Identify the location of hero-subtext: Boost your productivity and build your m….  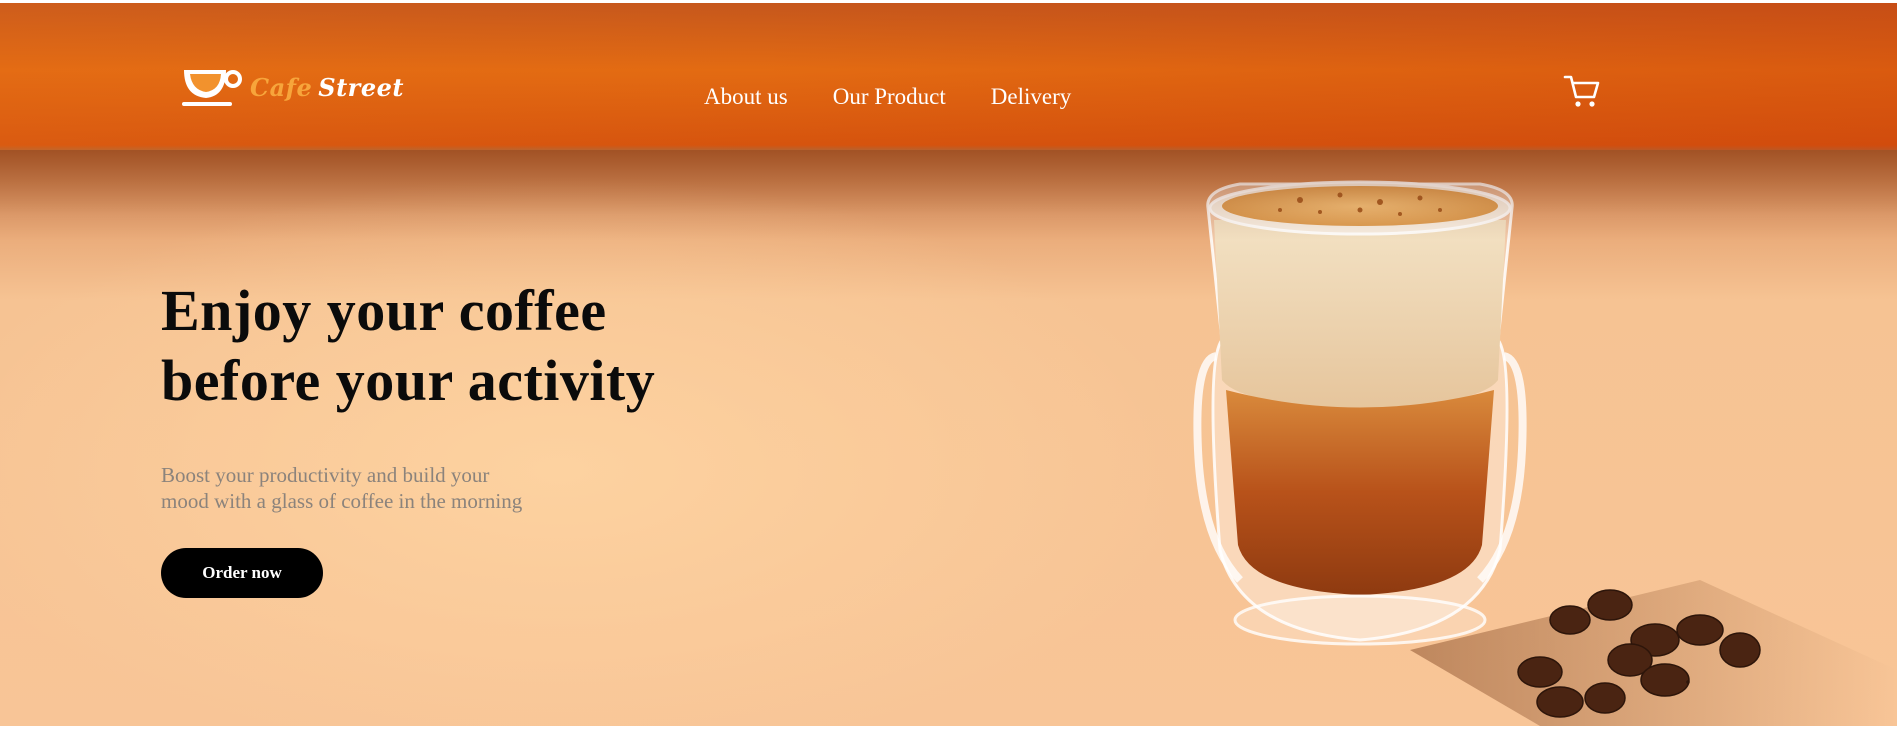
(342, 488).